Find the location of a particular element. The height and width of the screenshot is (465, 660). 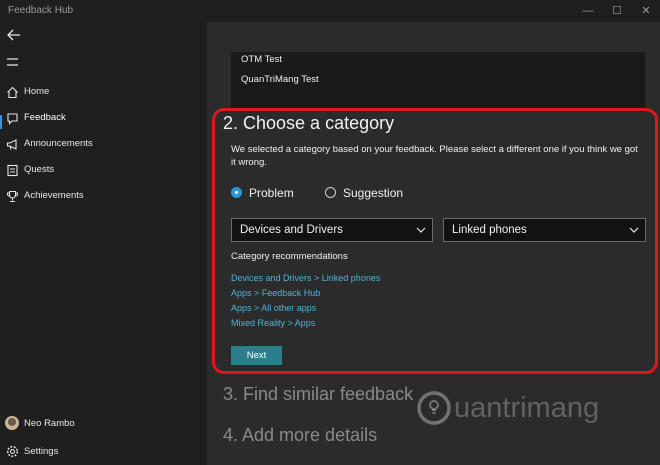

menu-button is located at coordinates (15, 62).